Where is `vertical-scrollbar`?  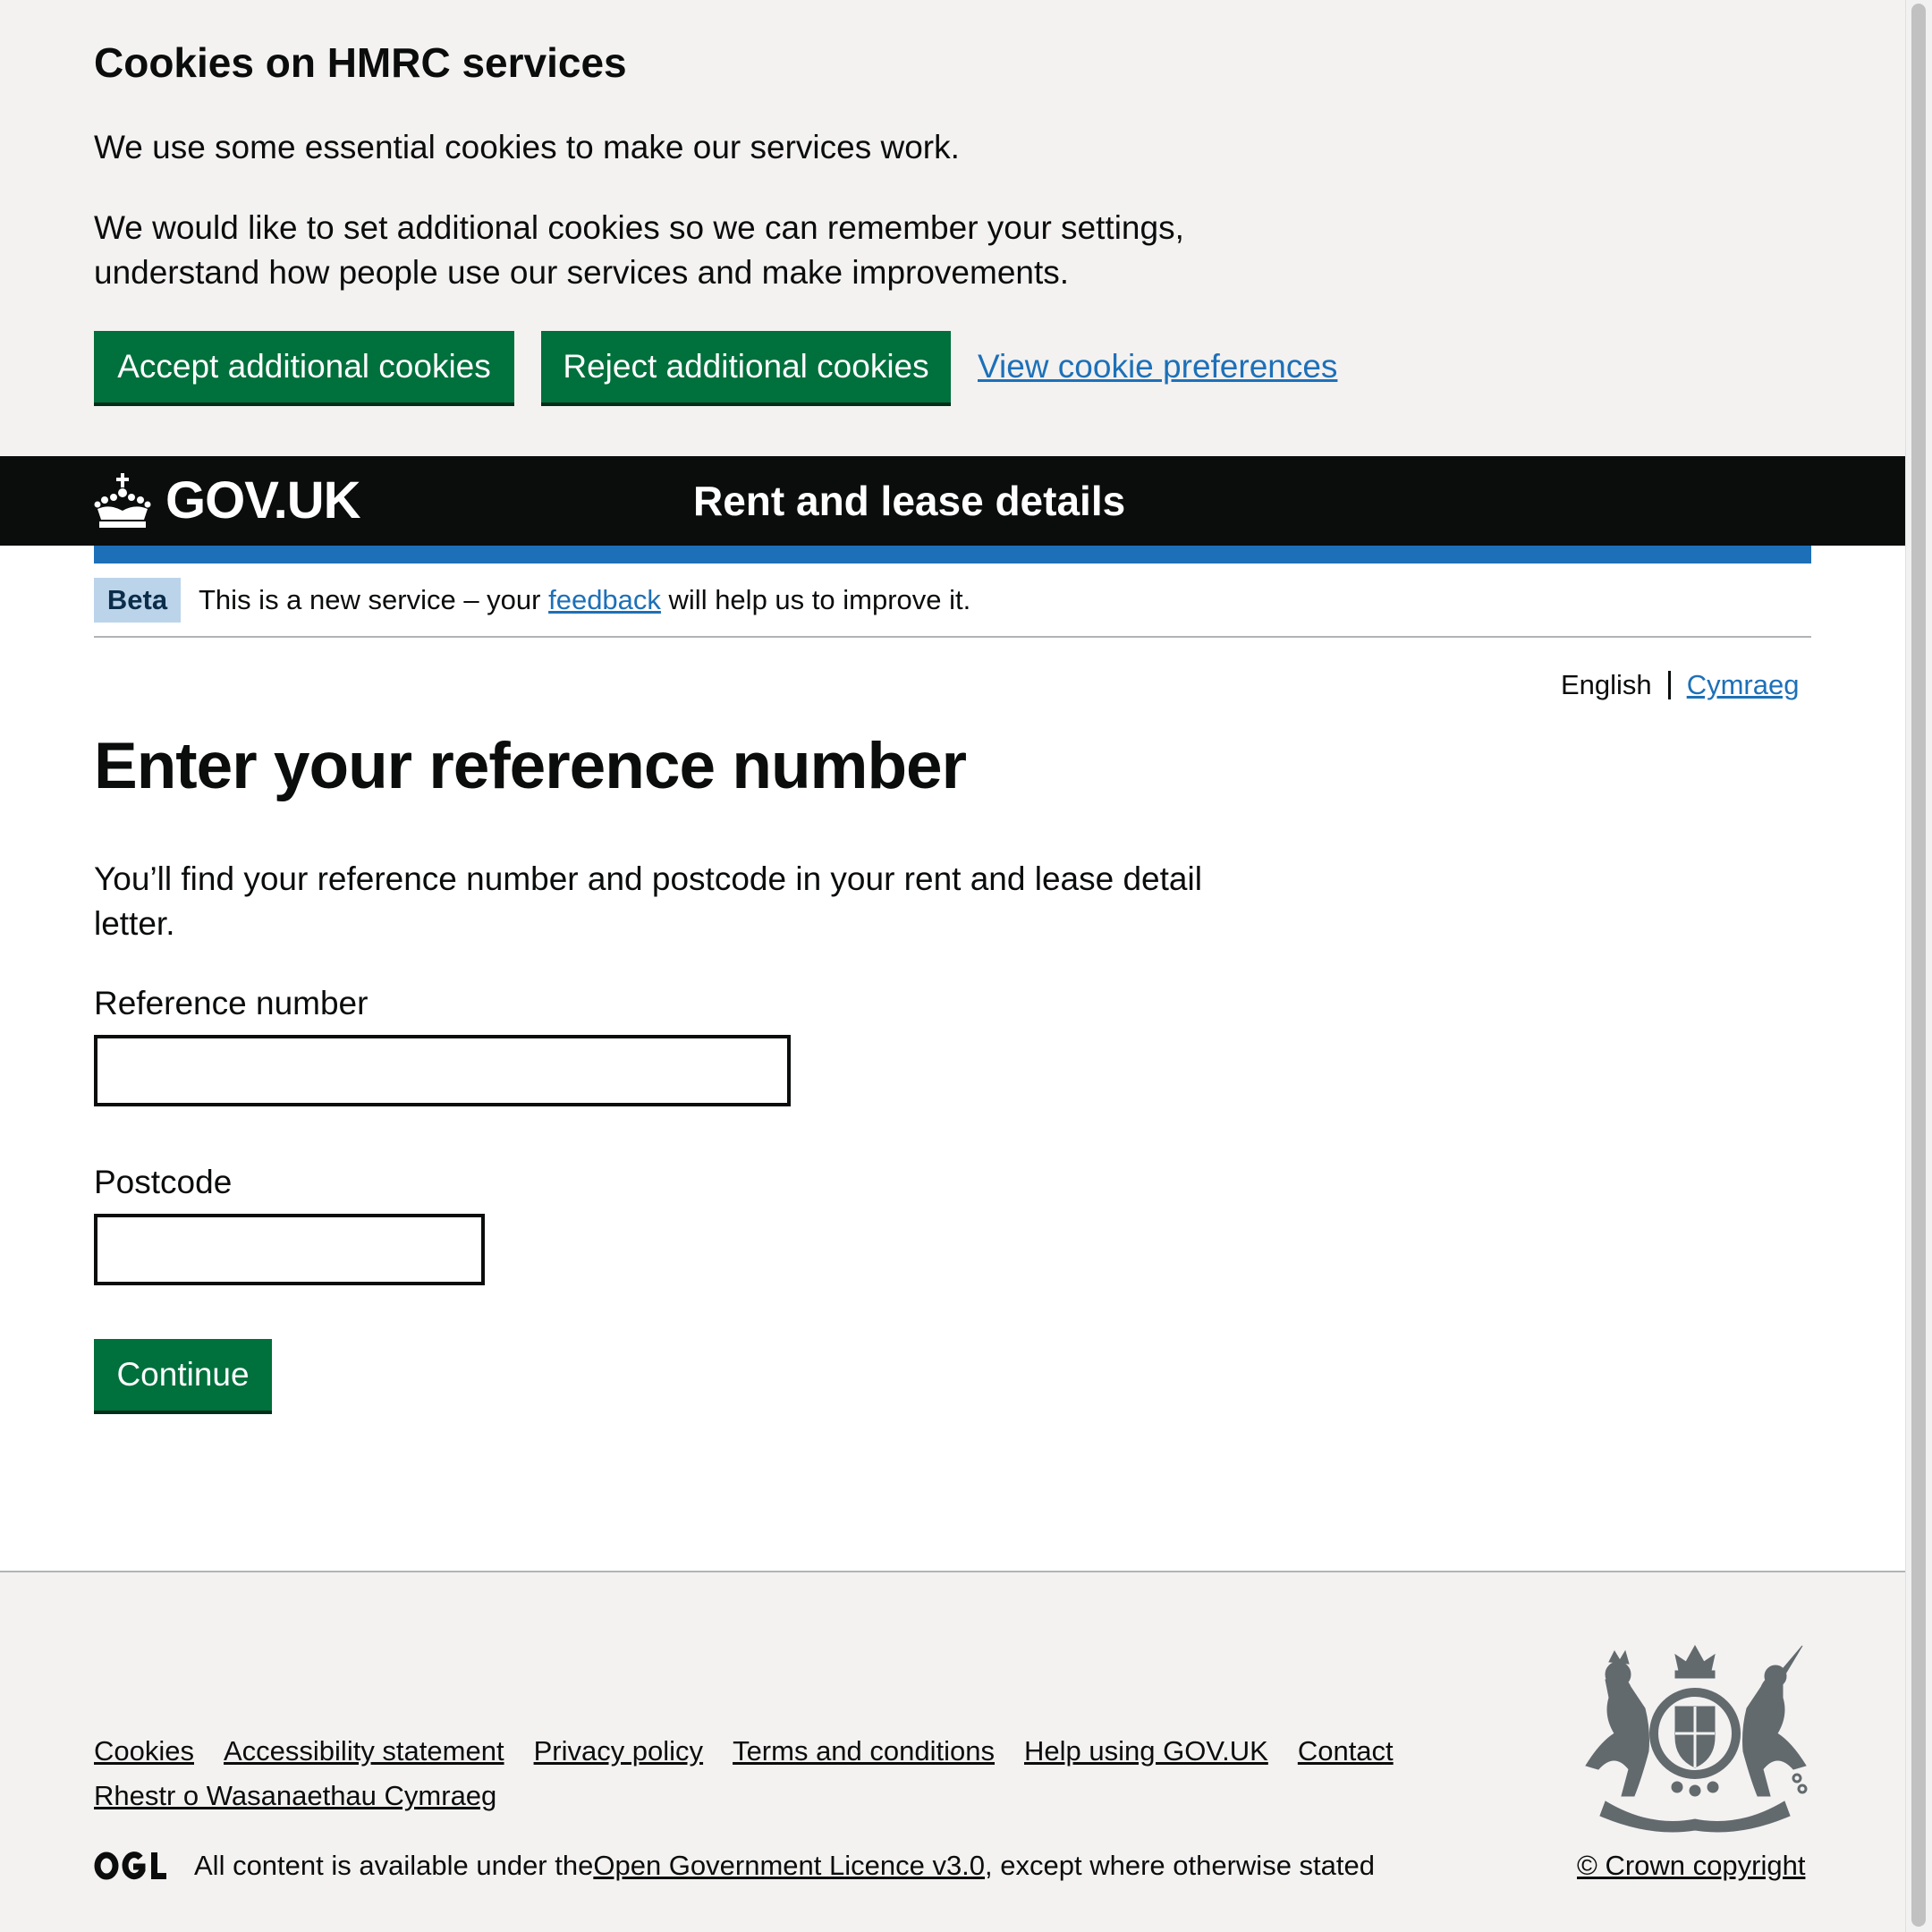 vertical-scrollbar is located at coordinates (1918, 966).